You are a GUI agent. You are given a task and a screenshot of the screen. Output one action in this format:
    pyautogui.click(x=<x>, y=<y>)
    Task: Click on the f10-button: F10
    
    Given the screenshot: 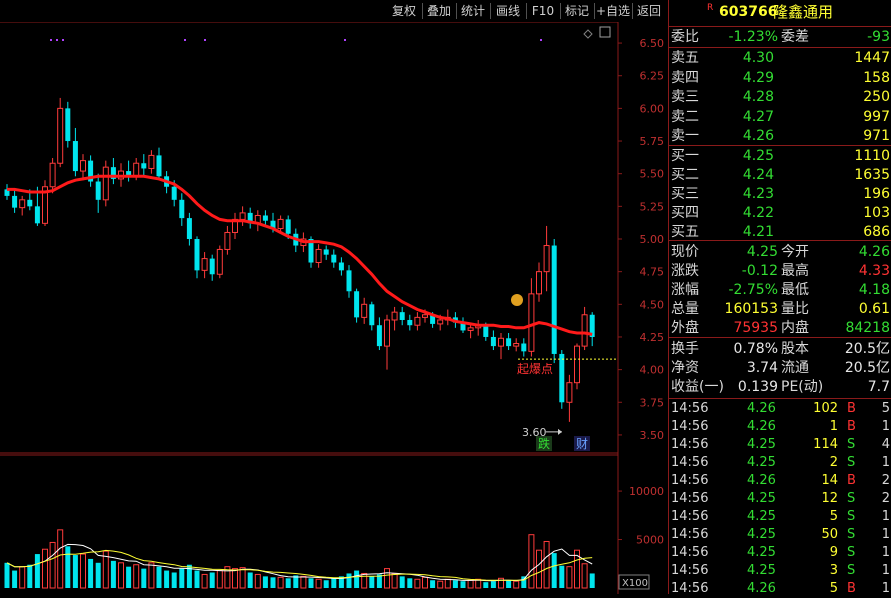 What is the action you would take?
    pyautogui.click(x=543, y=11)
    